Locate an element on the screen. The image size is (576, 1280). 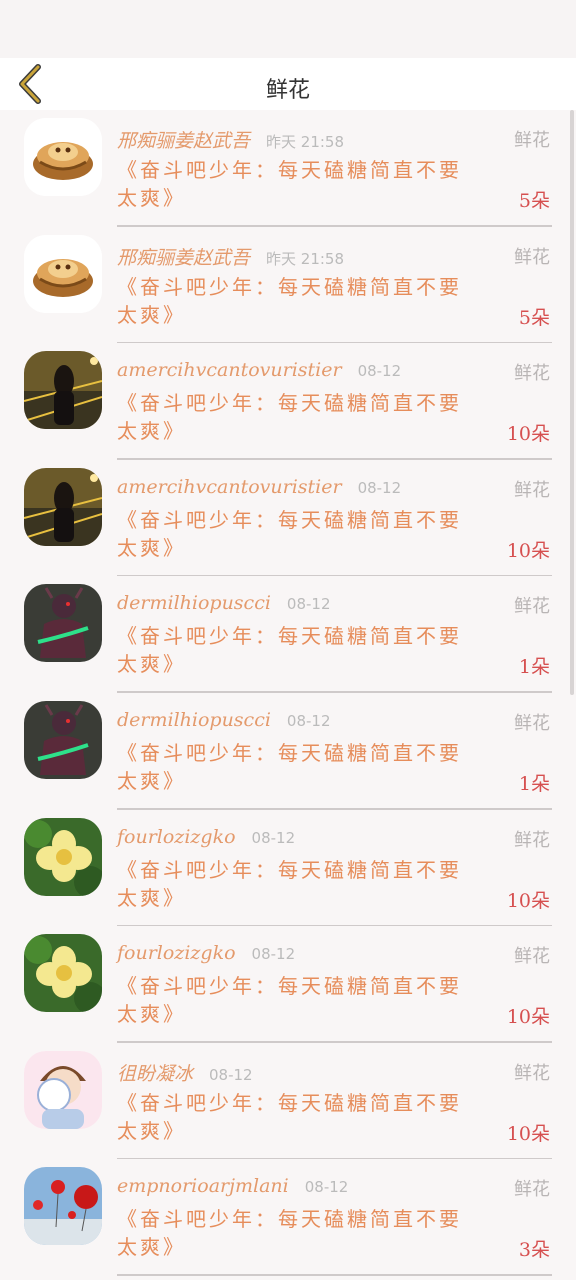
list-item: 徂盼凝冰 08-12 鲜花 《奋斗吧少年：每天磕糖简直不要太爽》 10朵 is located at coordinates (288, 1101).